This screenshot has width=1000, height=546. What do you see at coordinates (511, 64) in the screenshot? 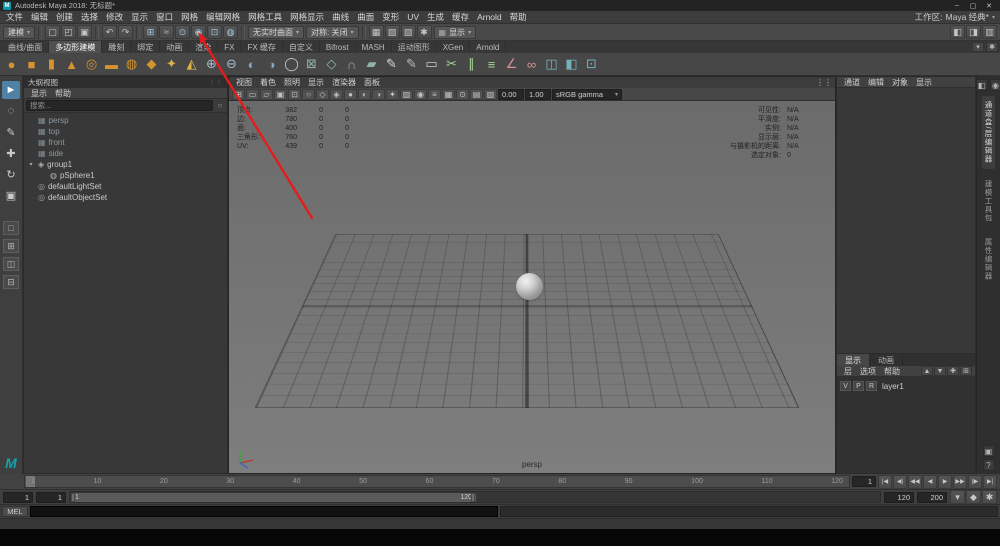
I see `crease-tool-icon: ∠` at bounding box center [511, 64].